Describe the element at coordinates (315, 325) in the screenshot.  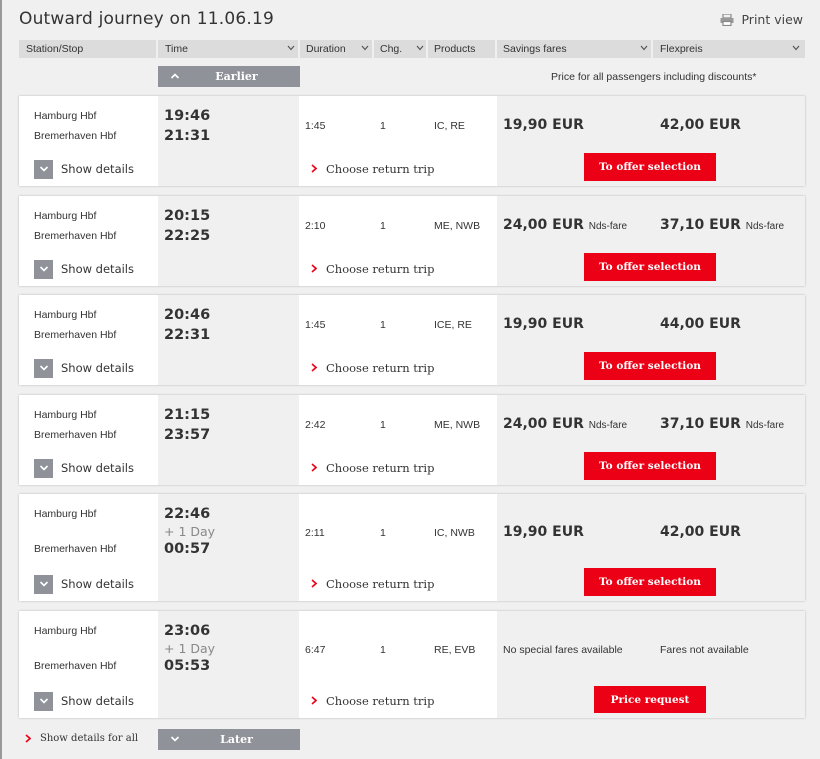
I see `duration-value: 1:45` at that location.